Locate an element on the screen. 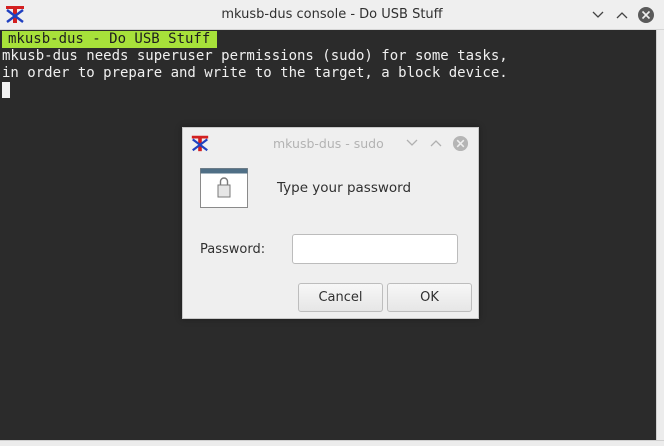 The width and height of the screenshot is (664, 446). window-title: mkusb-dus console - Do USB Stuff is located at coordinates (332, 14).